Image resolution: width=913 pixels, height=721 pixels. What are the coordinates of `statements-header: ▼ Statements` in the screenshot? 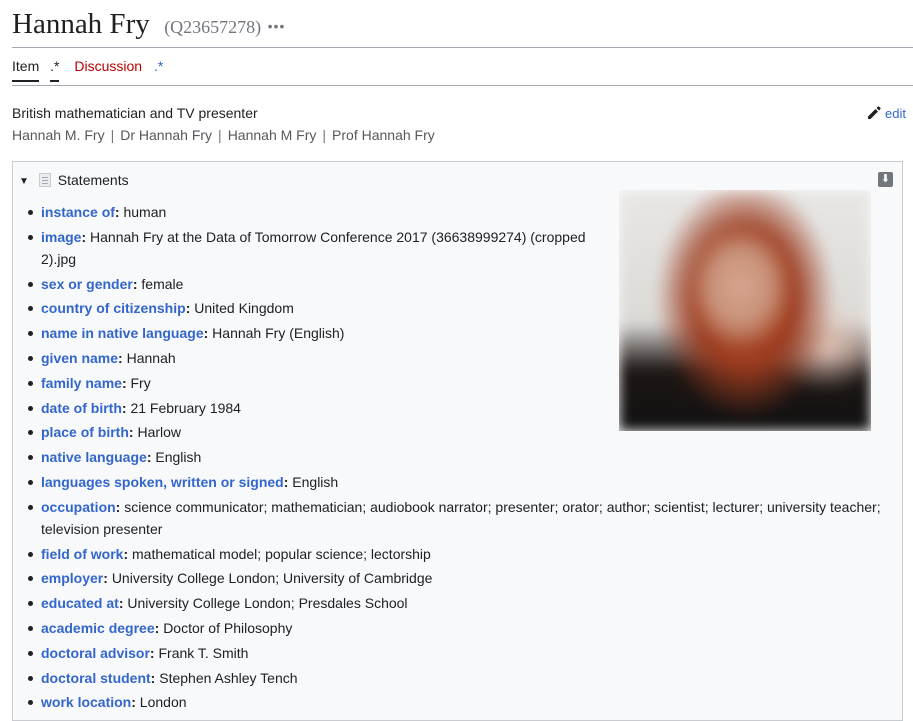 It's located at (74, 181).